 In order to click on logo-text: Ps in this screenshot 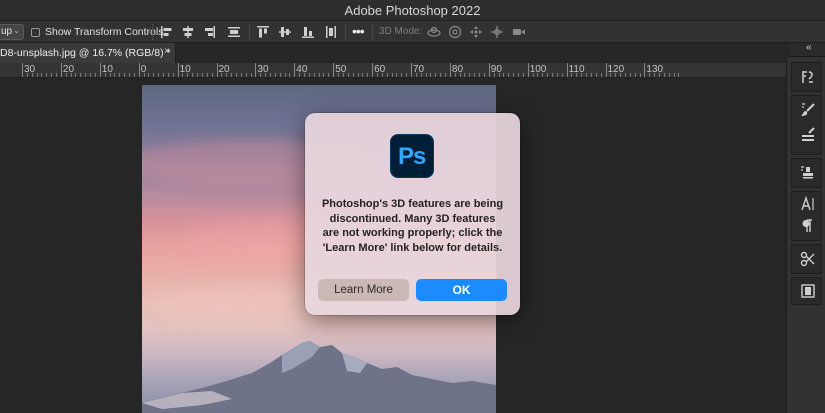, I will do `click(412, 156)`.